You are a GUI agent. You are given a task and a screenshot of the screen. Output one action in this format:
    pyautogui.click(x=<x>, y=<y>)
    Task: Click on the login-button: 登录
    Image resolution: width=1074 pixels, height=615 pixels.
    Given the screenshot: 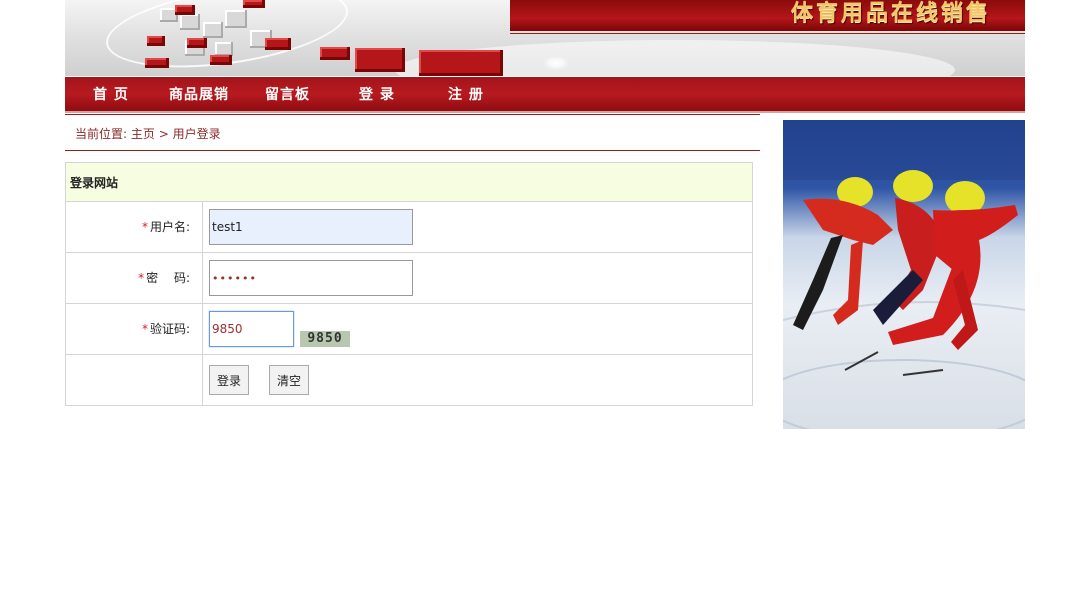 What is the action you would take?
    pyautogui.click(x=229, y=380)
    